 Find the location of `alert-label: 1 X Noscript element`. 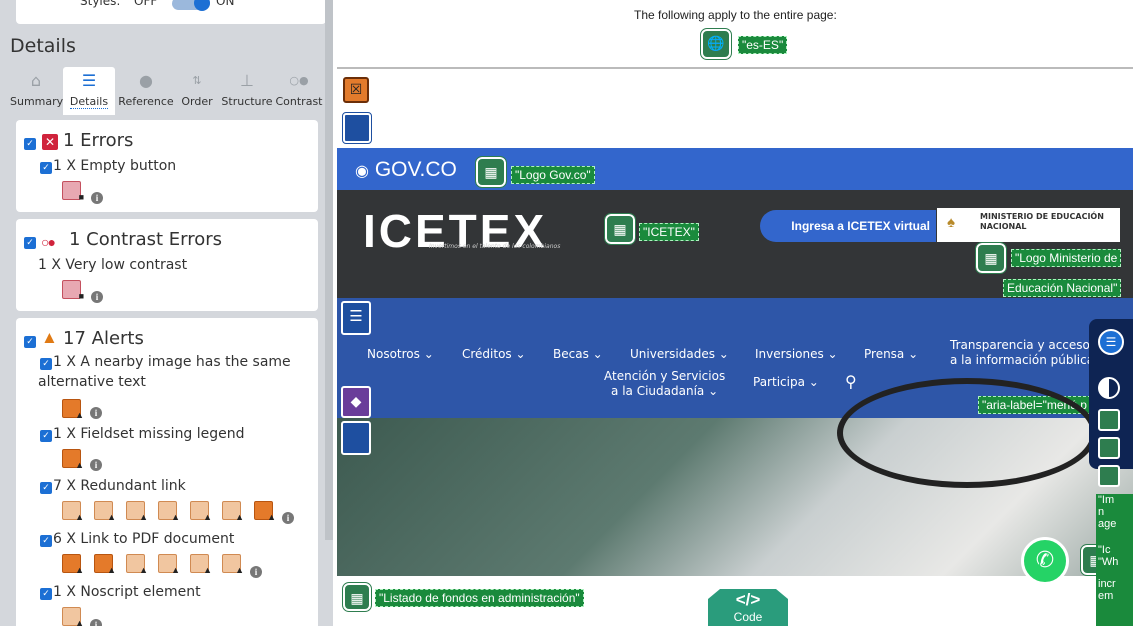

alert-label: 1 X Noscript element is located at coordinates (127, 592).